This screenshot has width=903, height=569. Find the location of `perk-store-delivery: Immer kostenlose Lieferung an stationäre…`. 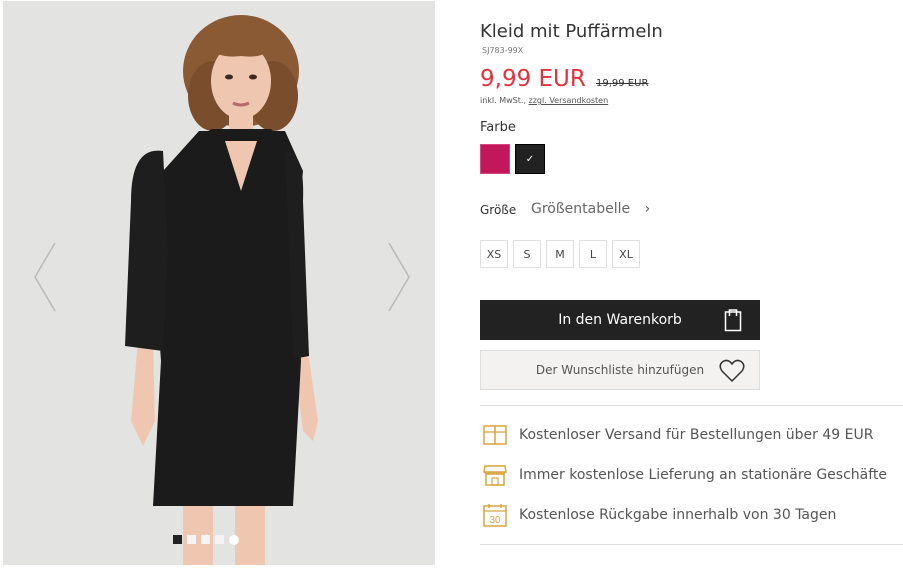

perk-store-delivery: Immer kostenlose Lieferung an stationäre… is located at coordinates (684, 475).